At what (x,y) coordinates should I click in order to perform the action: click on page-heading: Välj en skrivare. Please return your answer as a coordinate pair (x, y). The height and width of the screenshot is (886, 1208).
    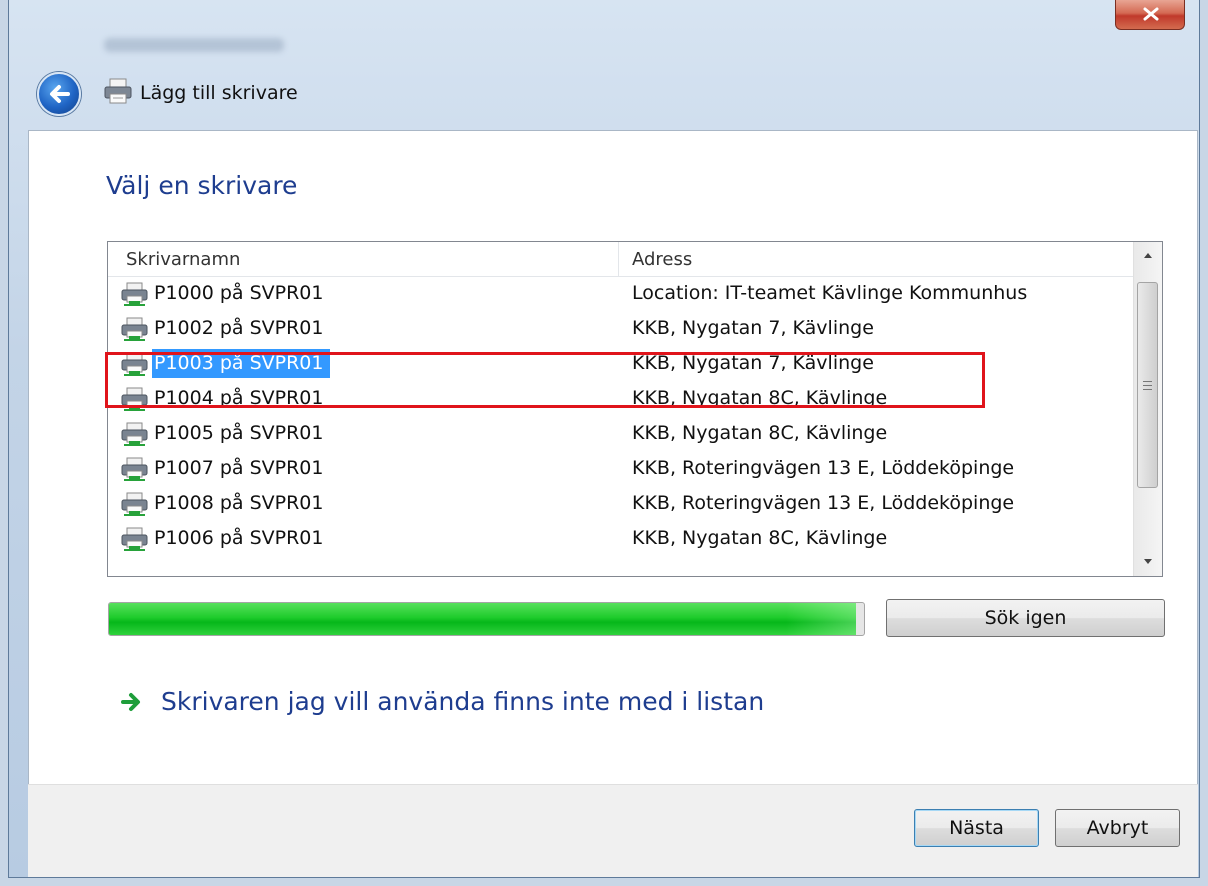
    Looking at the image, I should click on (202, 185).